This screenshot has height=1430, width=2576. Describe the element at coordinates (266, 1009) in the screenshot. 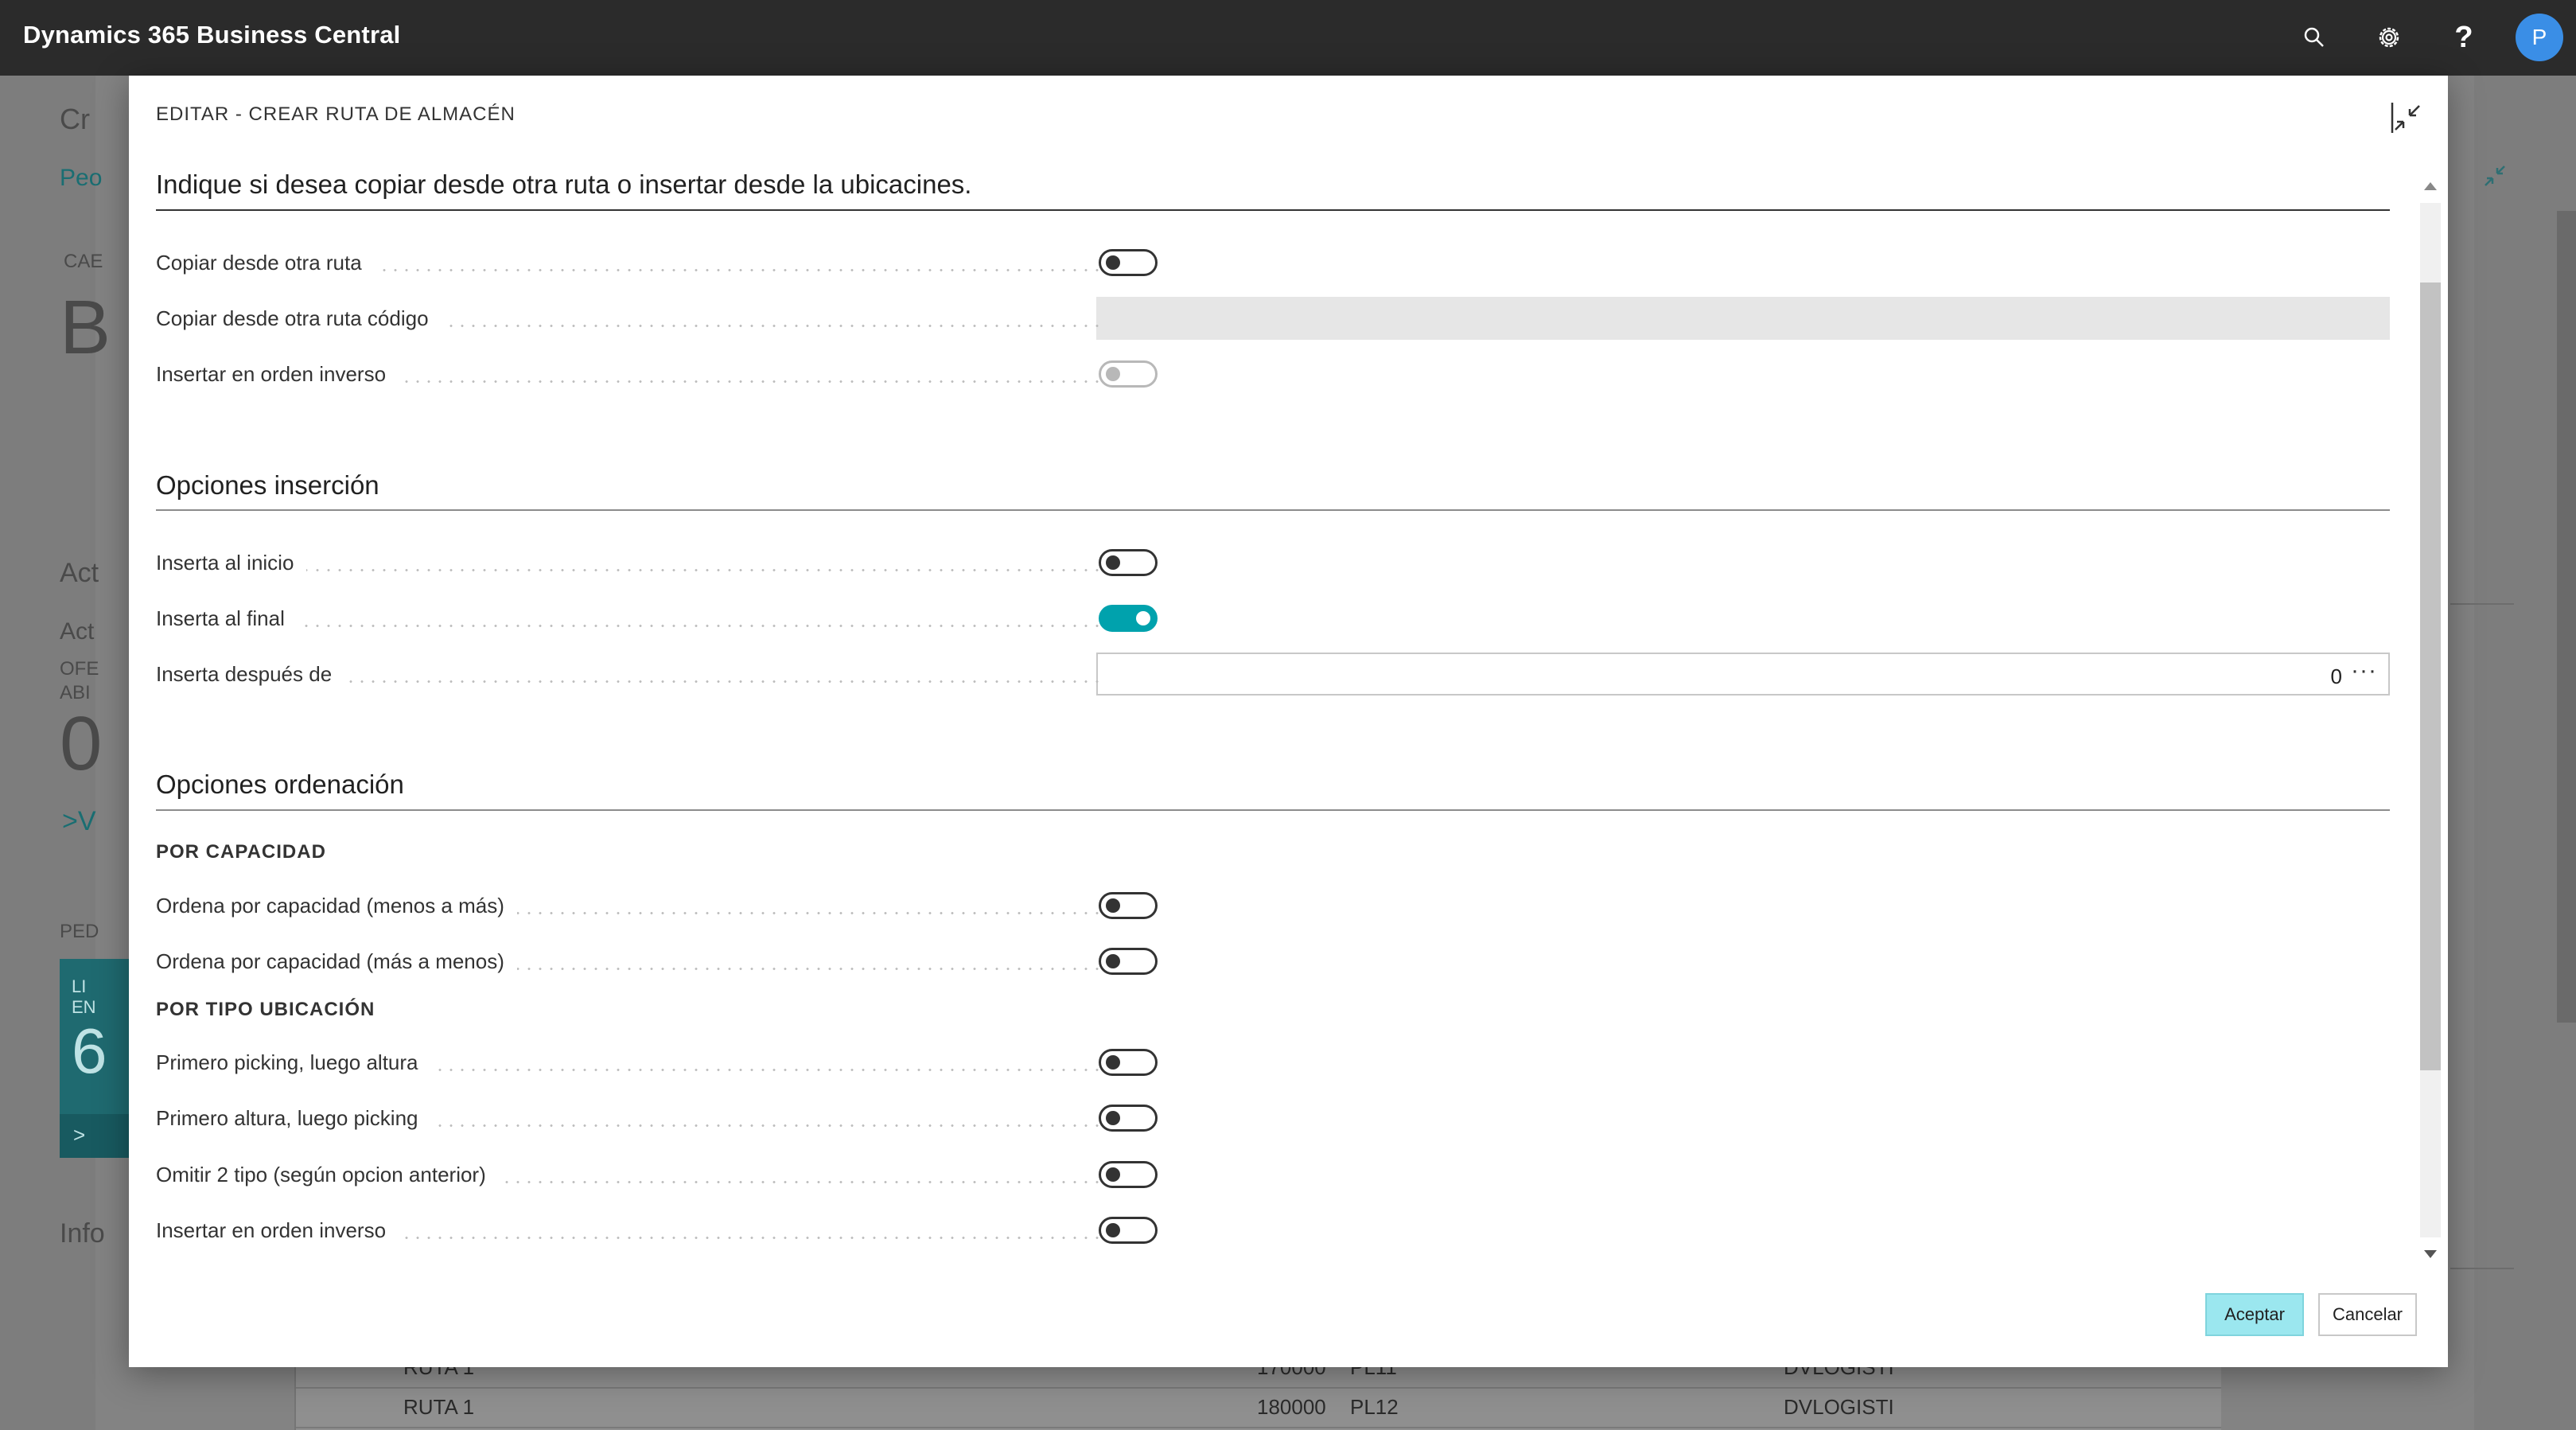

I see `group-title-por-tipo-ubicacion: POR TIPO UBICACIÓN` at that location.